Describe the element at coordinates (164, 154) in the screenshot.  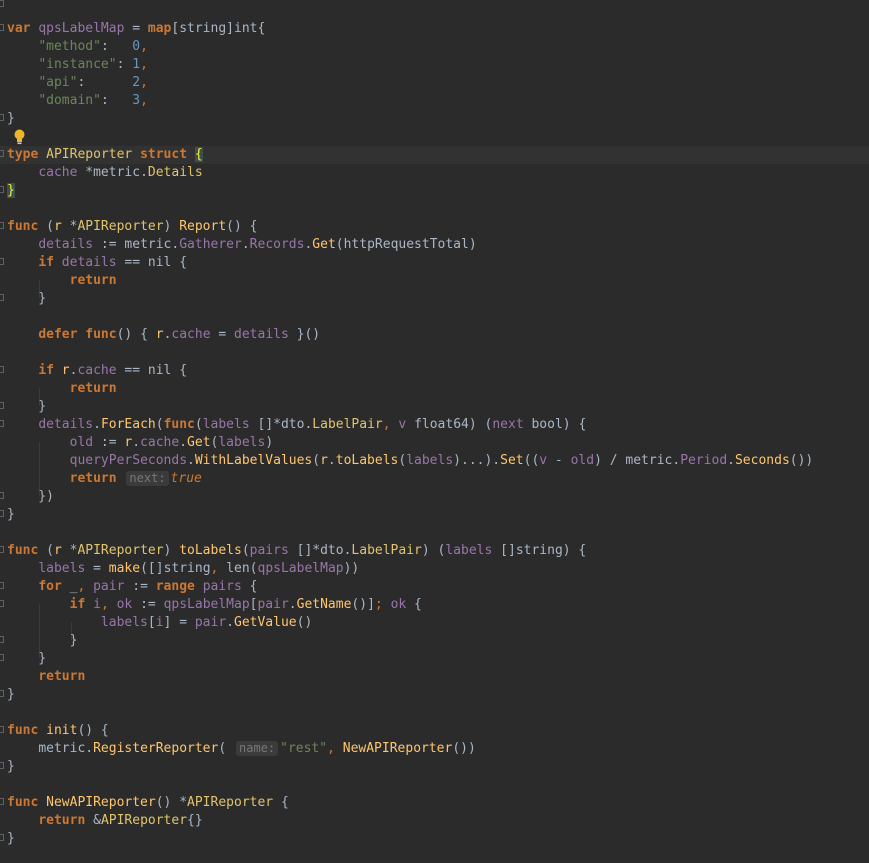
I see `keyword: struct` at that location.